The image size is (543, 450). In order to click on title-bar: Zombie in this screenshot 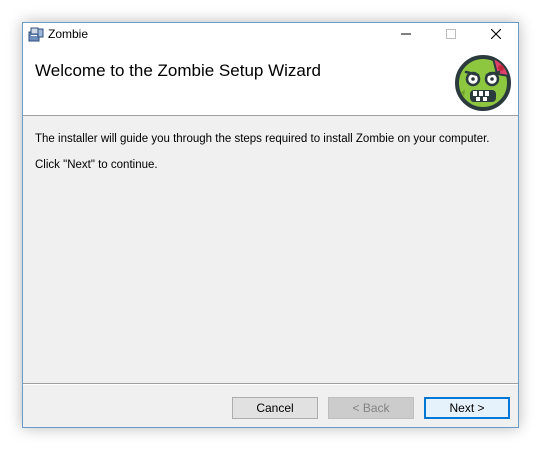, I will do `click(270, 34)`.